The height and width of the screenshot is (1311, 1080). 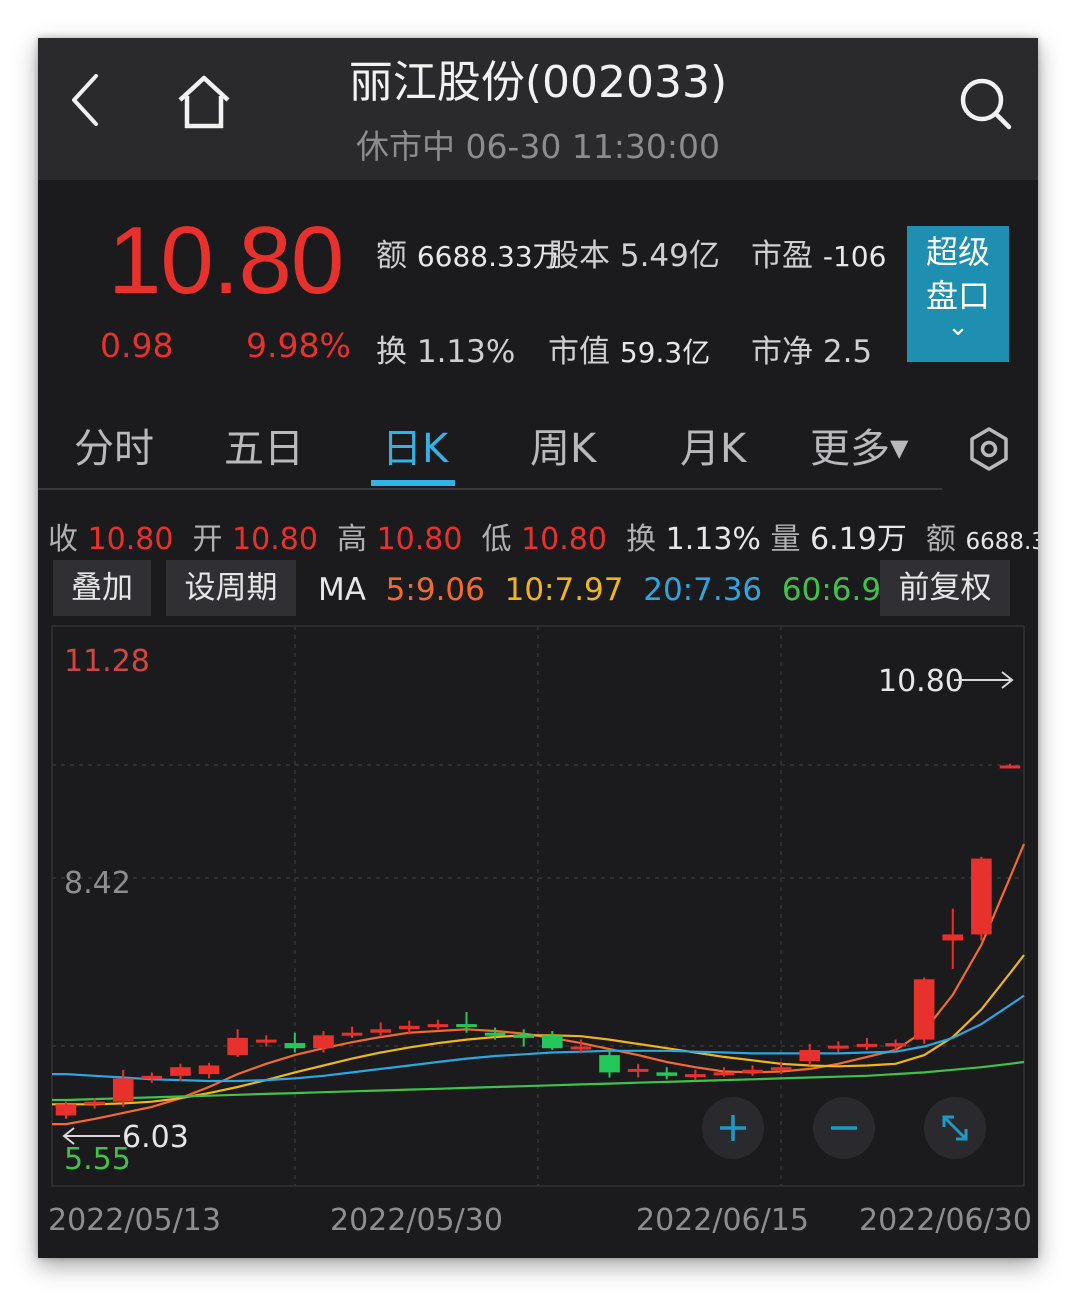 I want to click on fullscreen-button, so click(x=955, y=1128).